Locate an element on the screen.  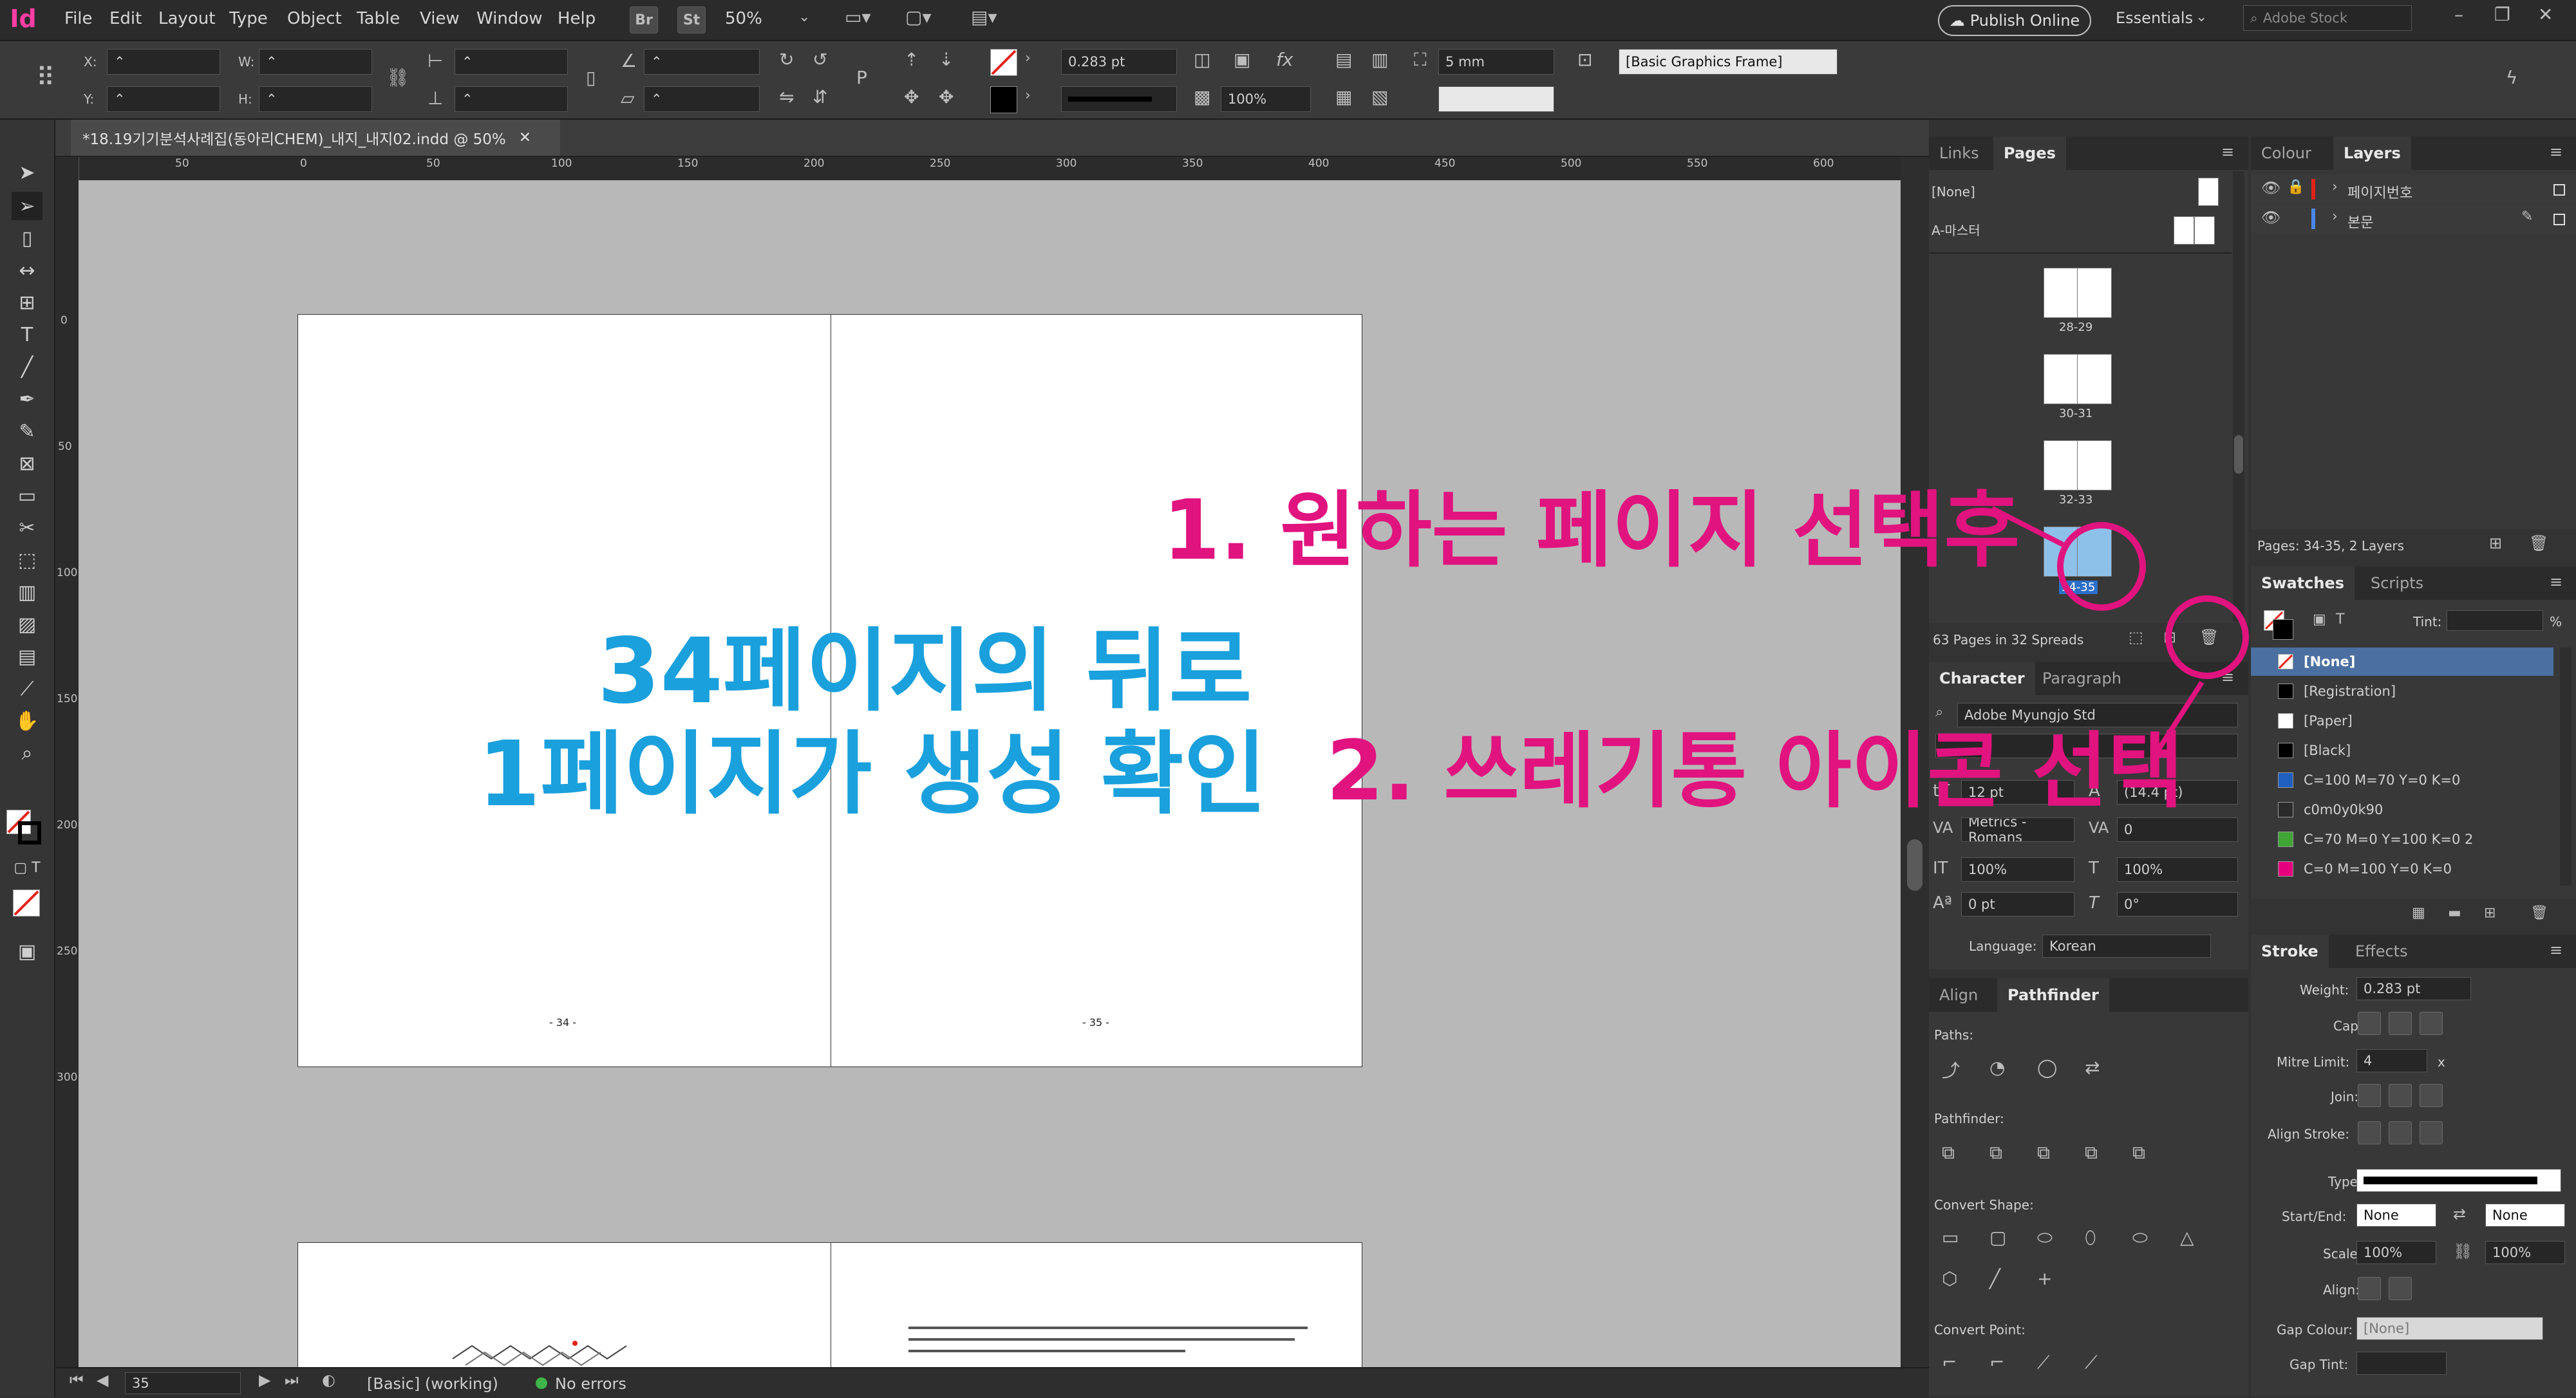
annotation-overlay is located at coordinates (2120, 633).